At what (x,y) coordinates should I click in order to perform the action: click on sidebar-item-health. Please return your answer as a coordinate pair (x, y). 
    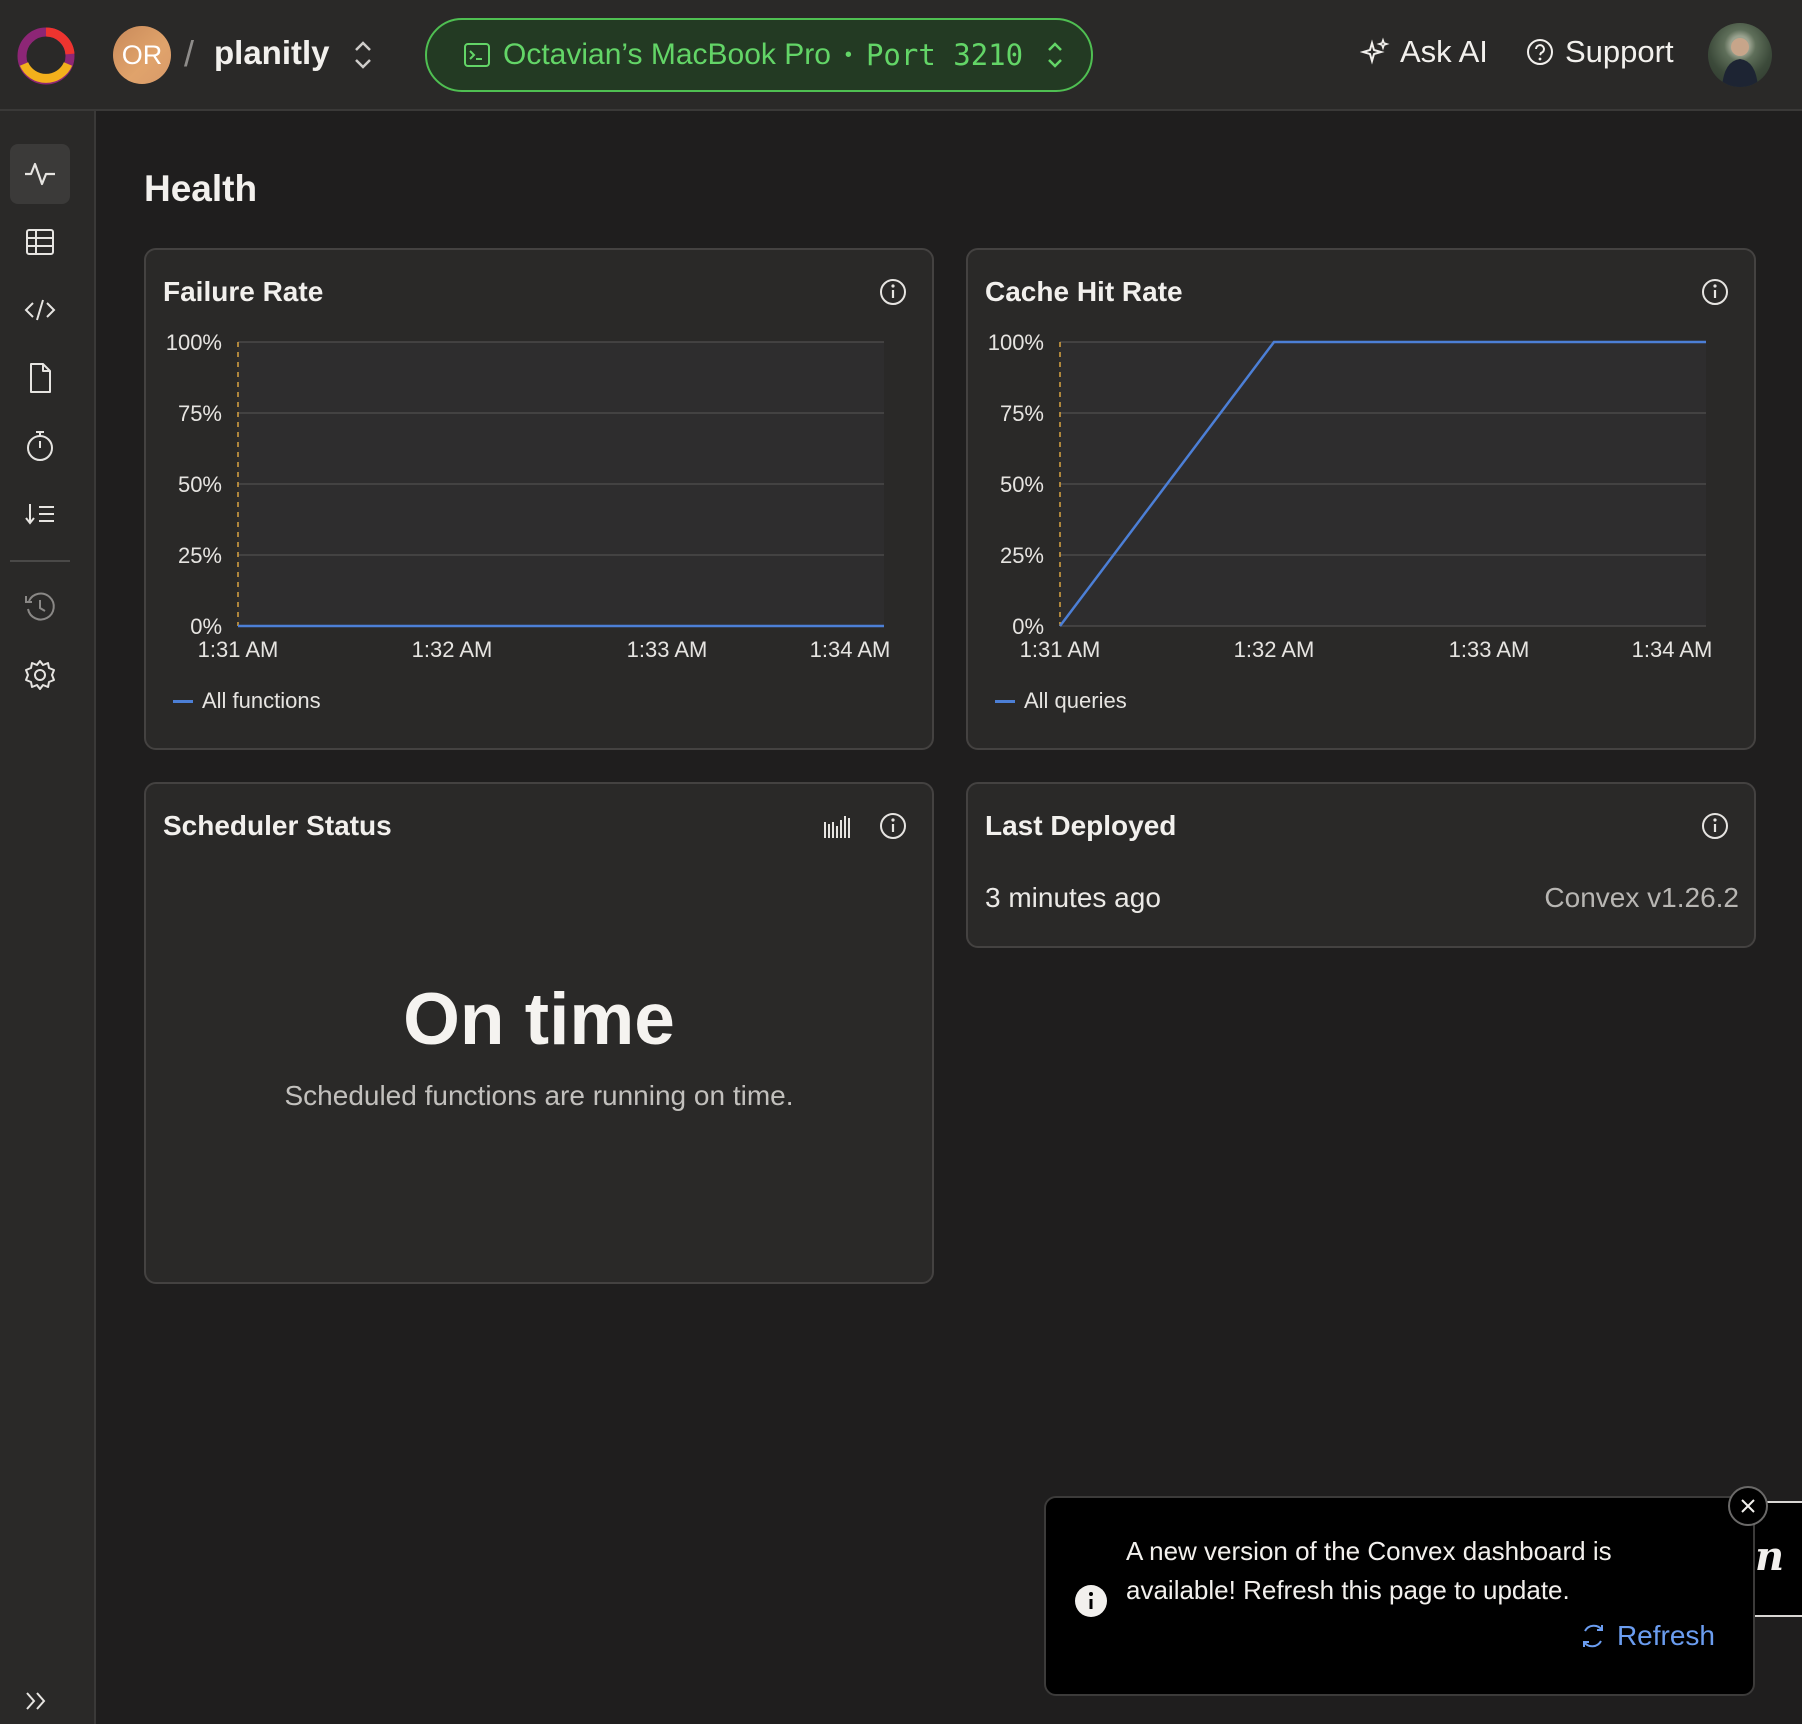
    Looking at the image, I should click on (40, 174).